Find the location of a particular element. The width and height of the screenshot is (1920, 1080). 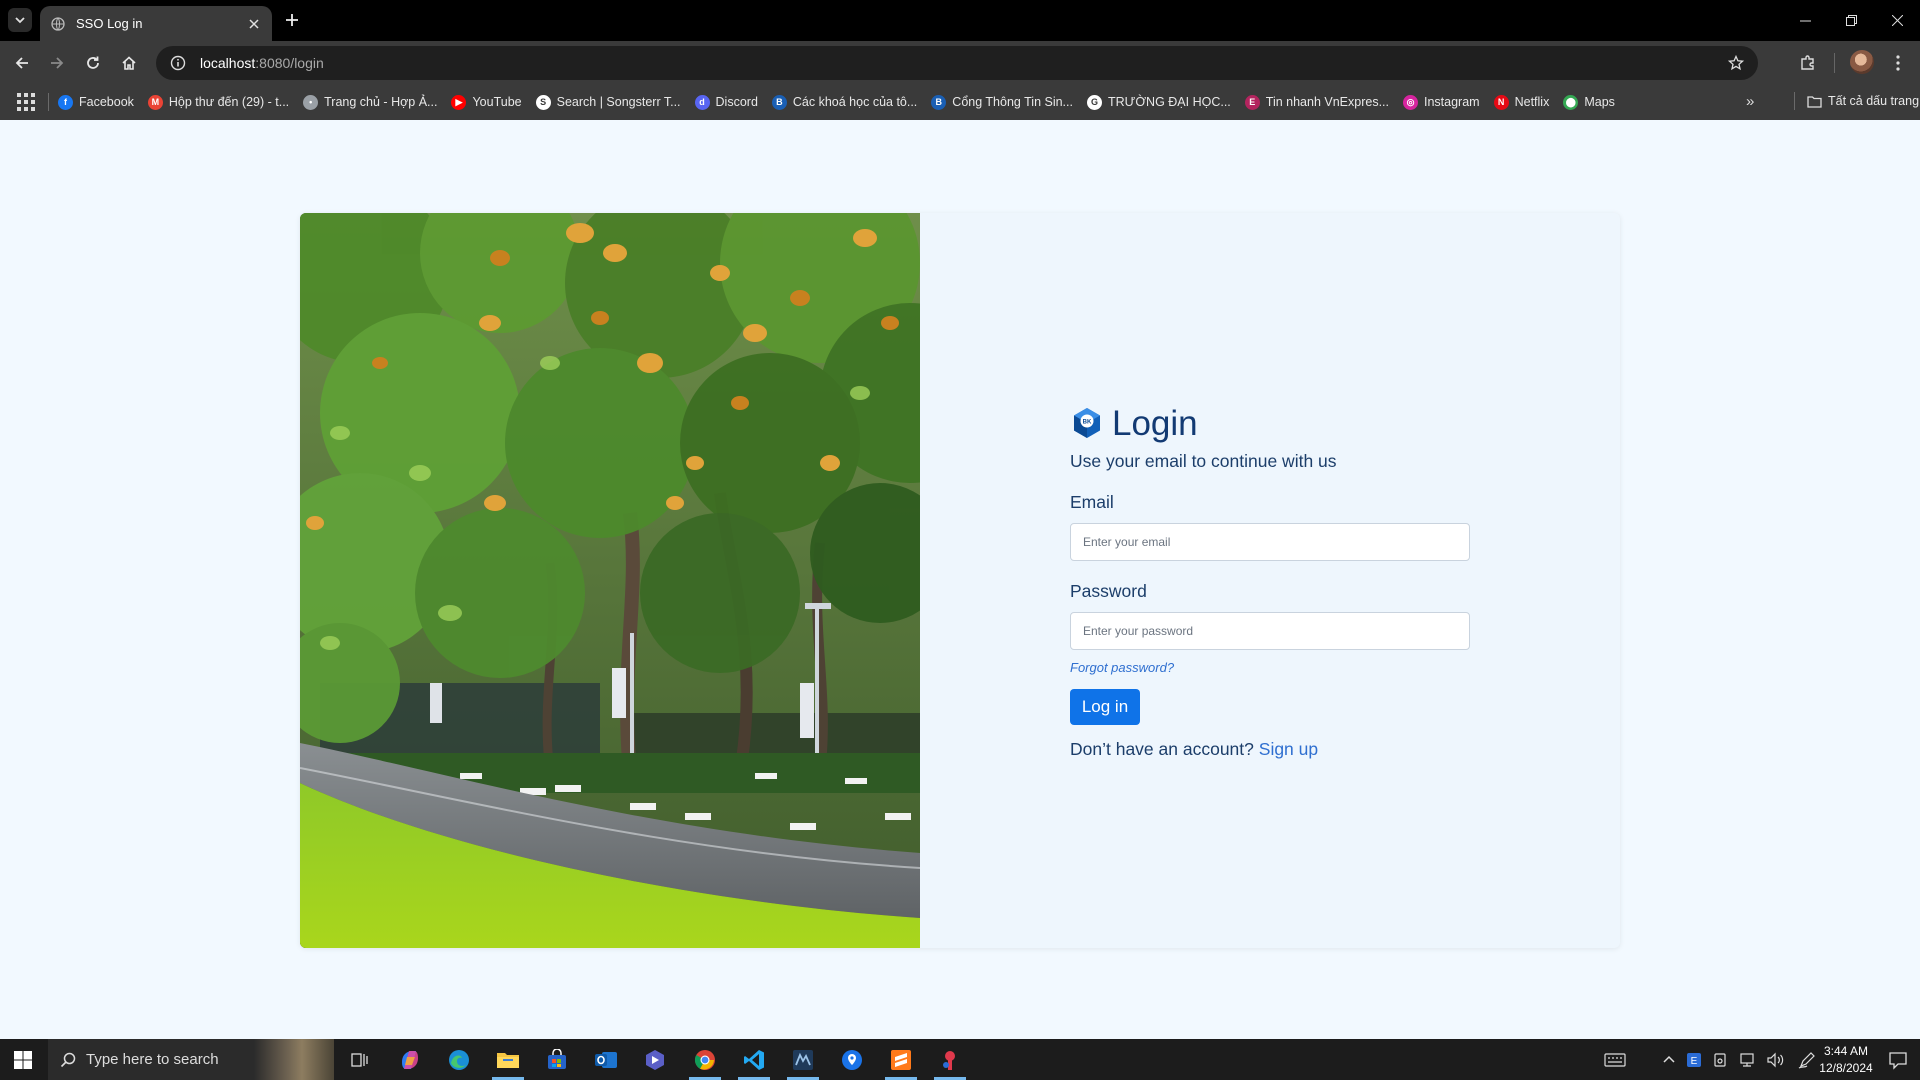

email-input is located at coordinates (1270, 542).